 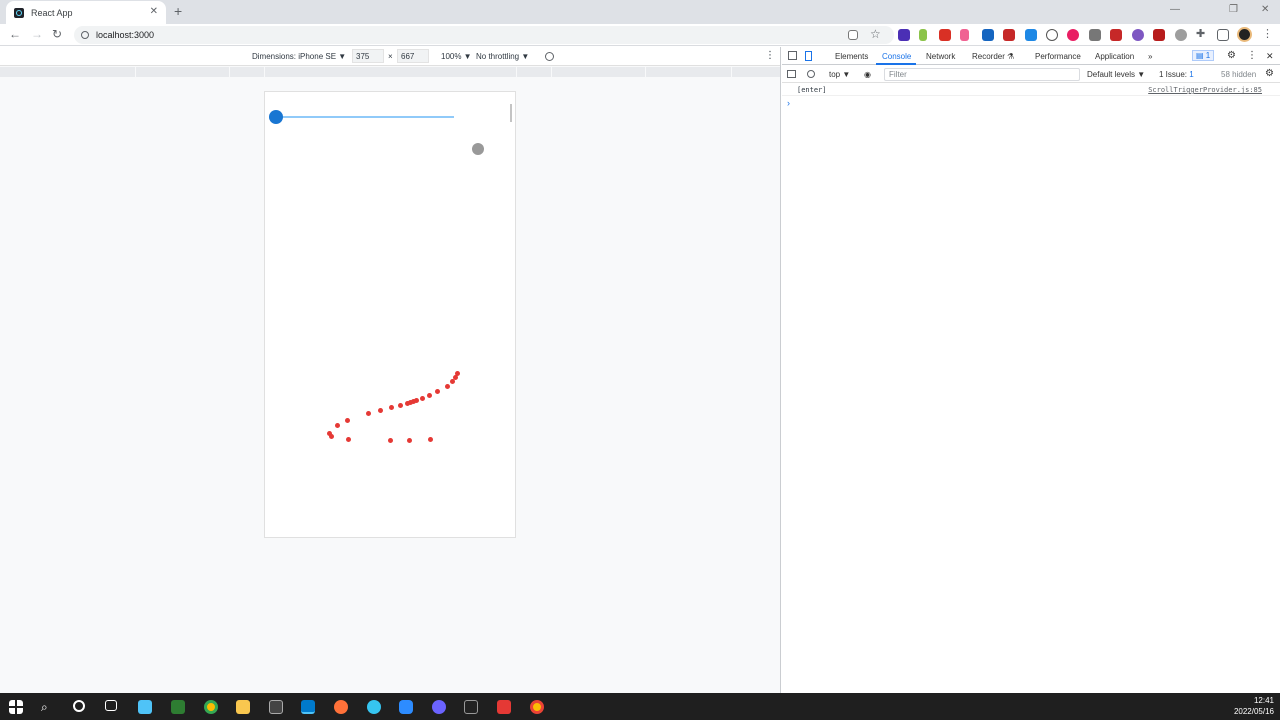 I want to click on reload-button: ↻, so click(x=57, y=34).